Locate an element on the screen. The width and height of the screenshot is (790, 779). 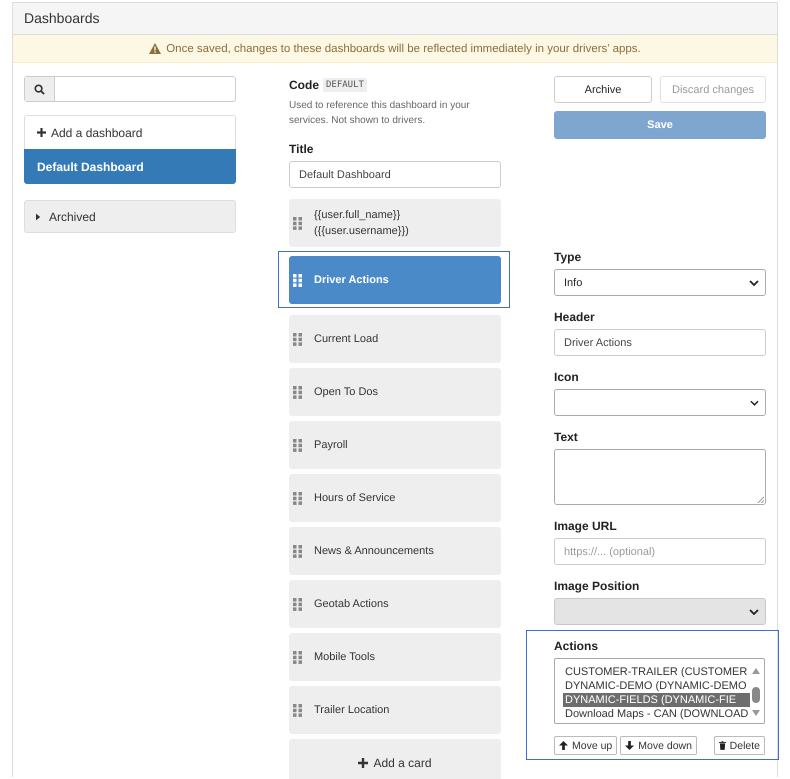
header-field: Driver Actions is located at coordinates (660, 342).